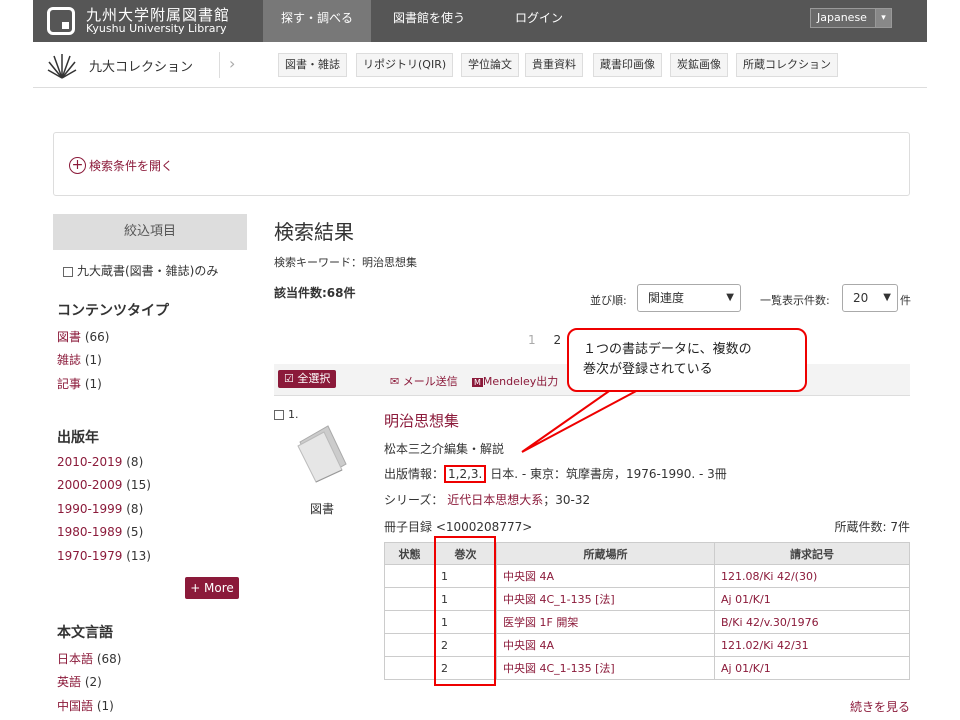 Image resolution: width=960 pixels, height=720 pixels. I want to click on mail-send-button: ✉ メール送信, so click(424, 381).